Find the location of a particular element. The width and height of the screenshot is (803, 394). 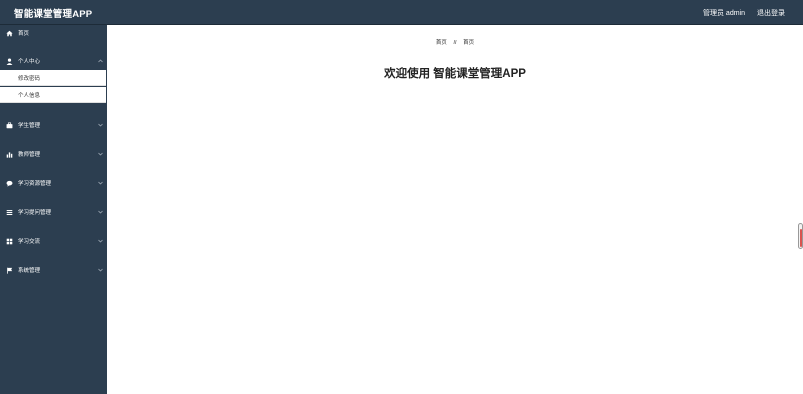

top-bar: 智能课堂管理APP 管理员 admin 退出登录 is located at coordinates (401, 12).